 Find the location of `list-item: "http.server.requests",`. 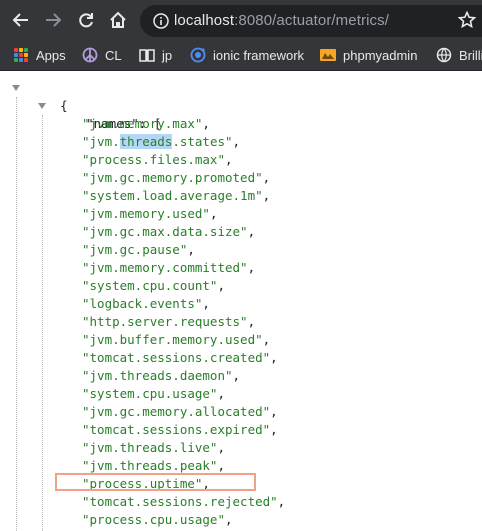

list-item: "http.server.requests", is located at coordinates (168, 322).